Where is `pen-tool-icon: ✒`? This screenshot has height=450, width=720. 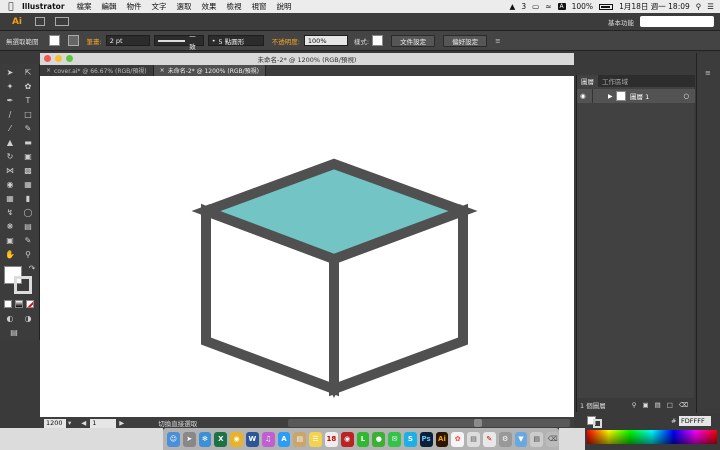 pen-tool-icon: ✒ is located at coordinates (10, 101).